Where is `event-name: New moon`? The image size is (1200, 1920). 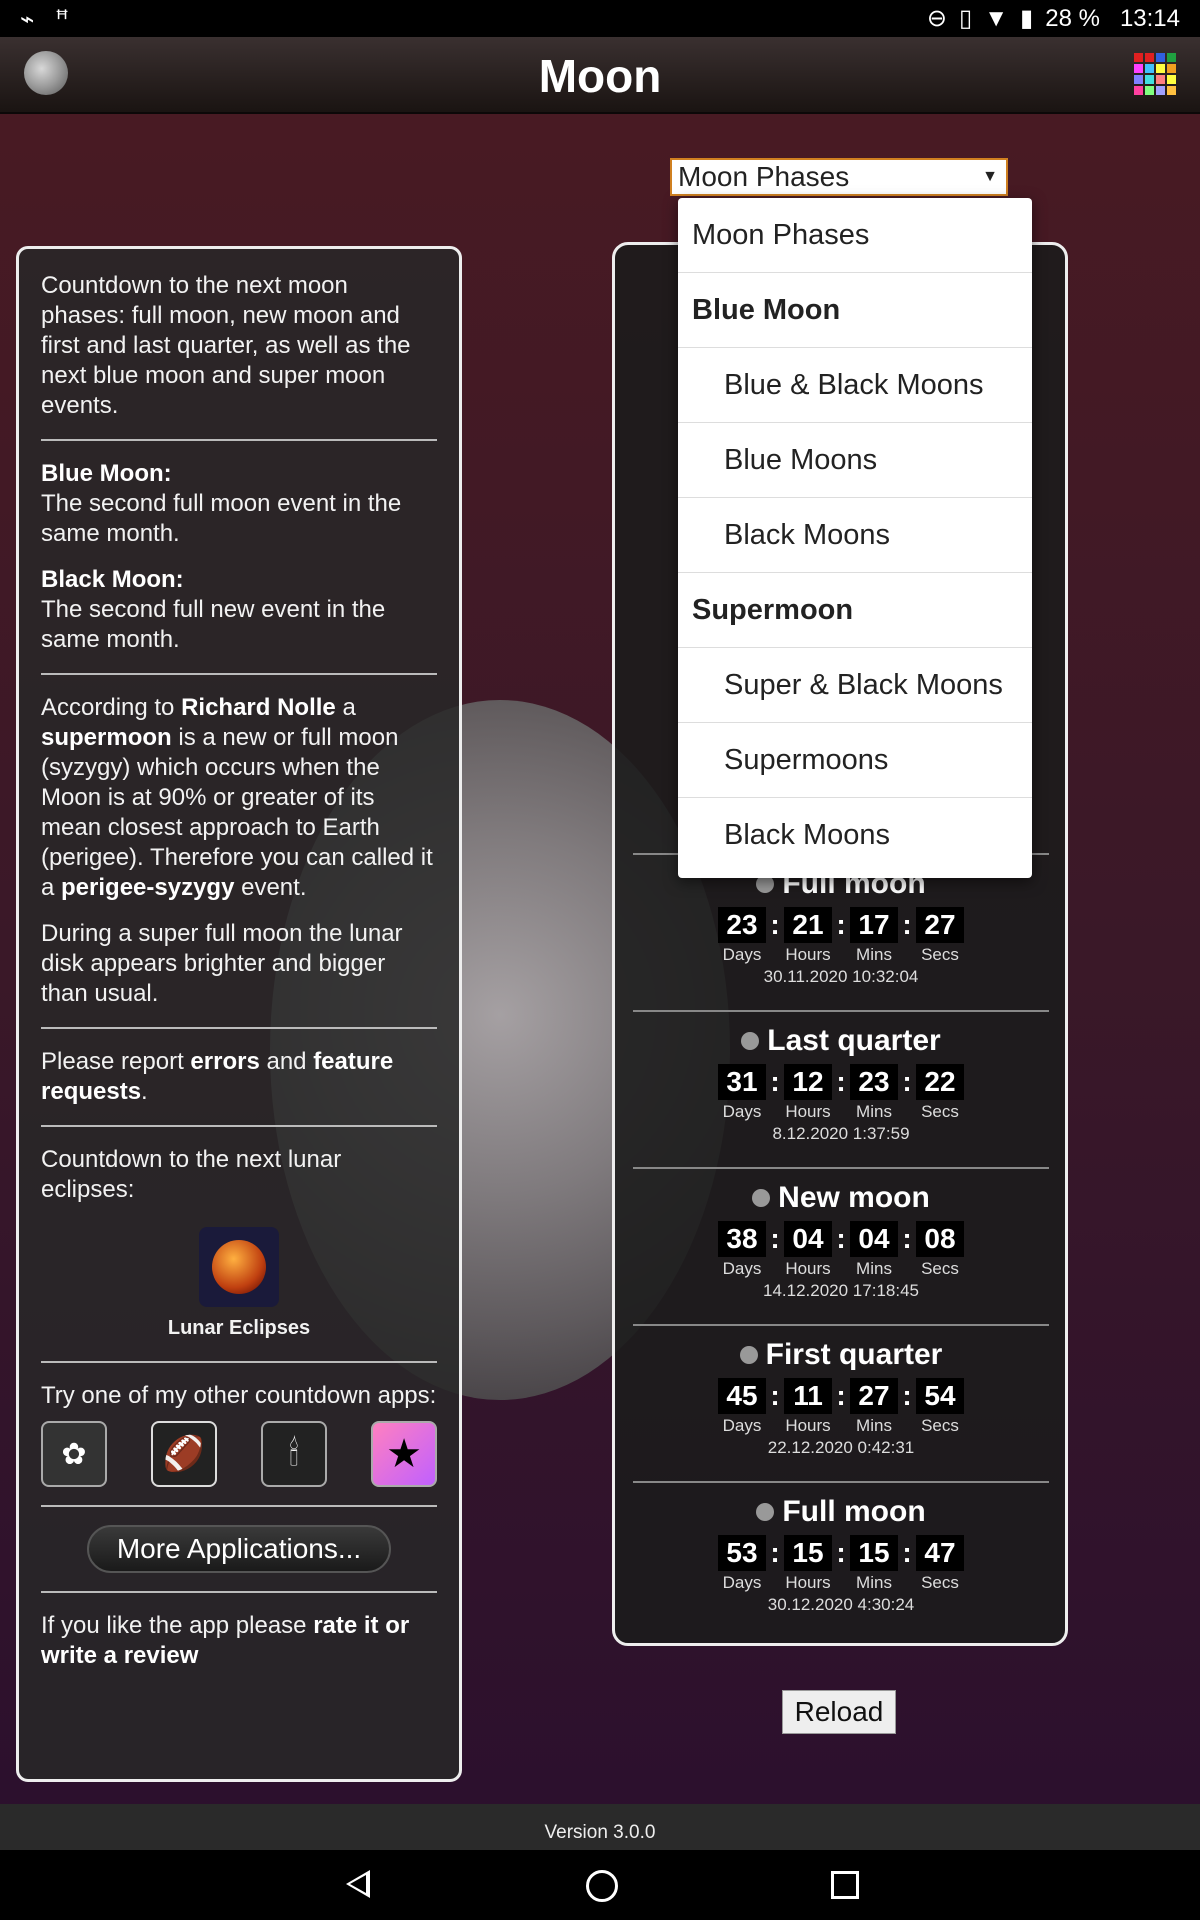
event-name: New moon is located at coordinates (841, 1198).